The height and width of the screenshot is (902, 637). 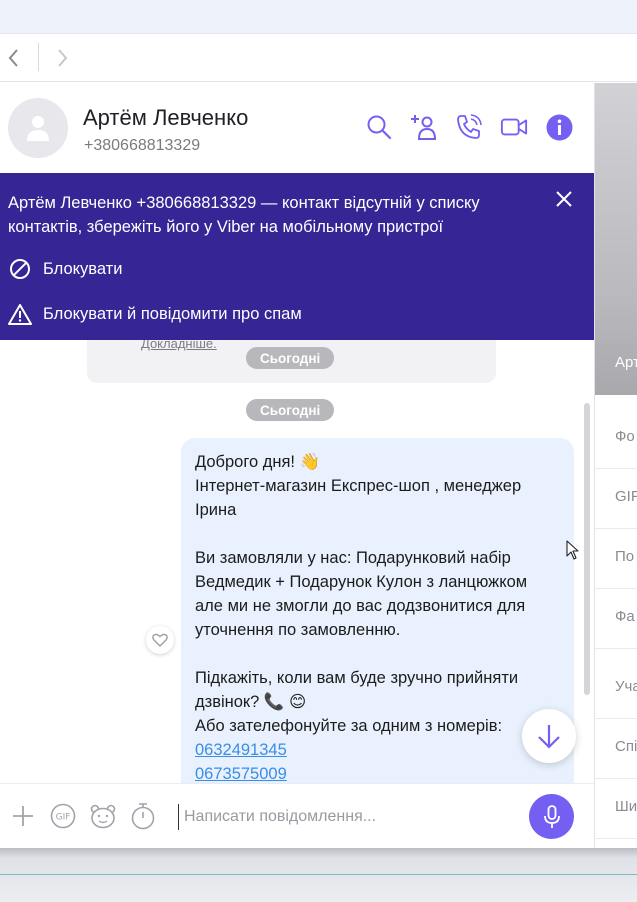 I want to click on plus-icon, so click(x=23, y=816).